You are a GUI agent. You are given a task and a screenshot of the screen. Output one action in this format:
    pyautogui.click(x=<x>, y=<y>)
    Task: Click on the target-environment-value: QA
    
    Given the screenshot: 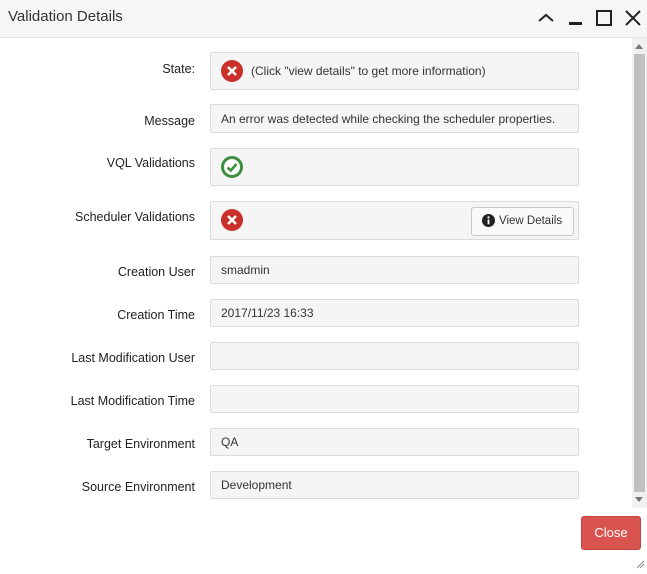 What is the action you would take?
    pyautogui.click(x=230, y=442)
    